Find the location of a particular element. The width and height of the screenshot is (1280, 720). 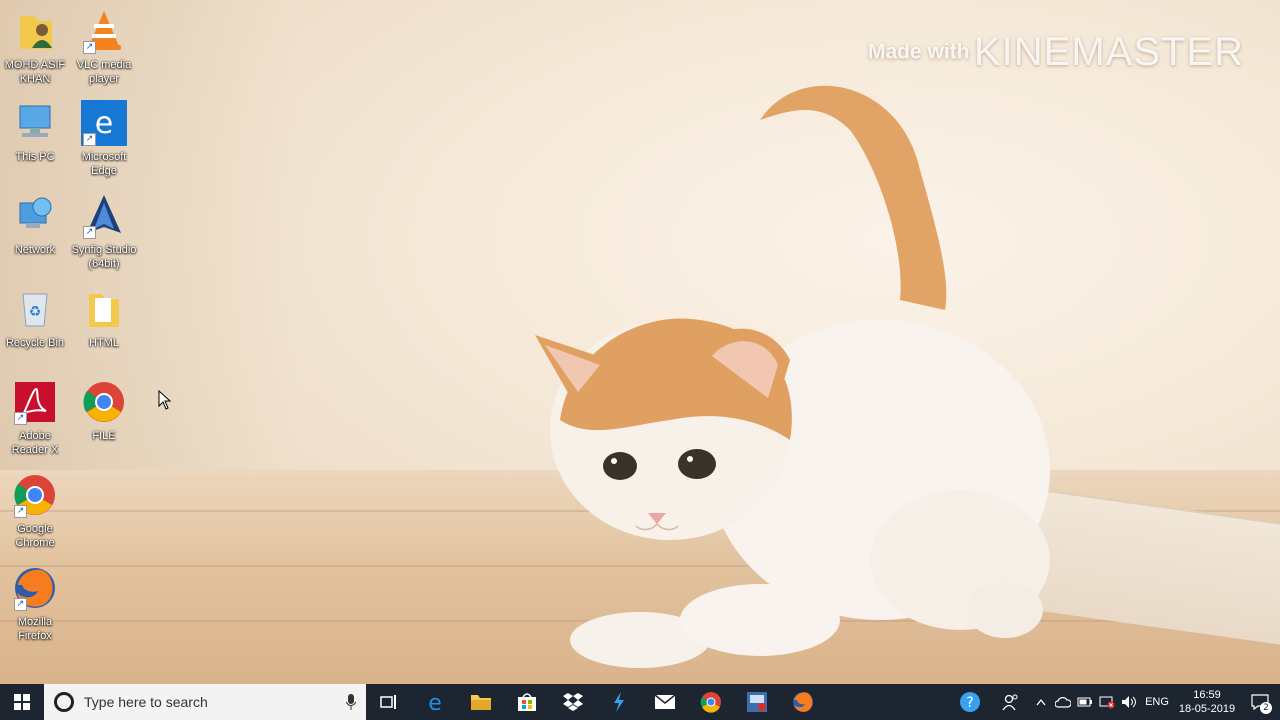

kinemaster-watermark: Made with KINEMASTER is located at coordinates (1056, 52).